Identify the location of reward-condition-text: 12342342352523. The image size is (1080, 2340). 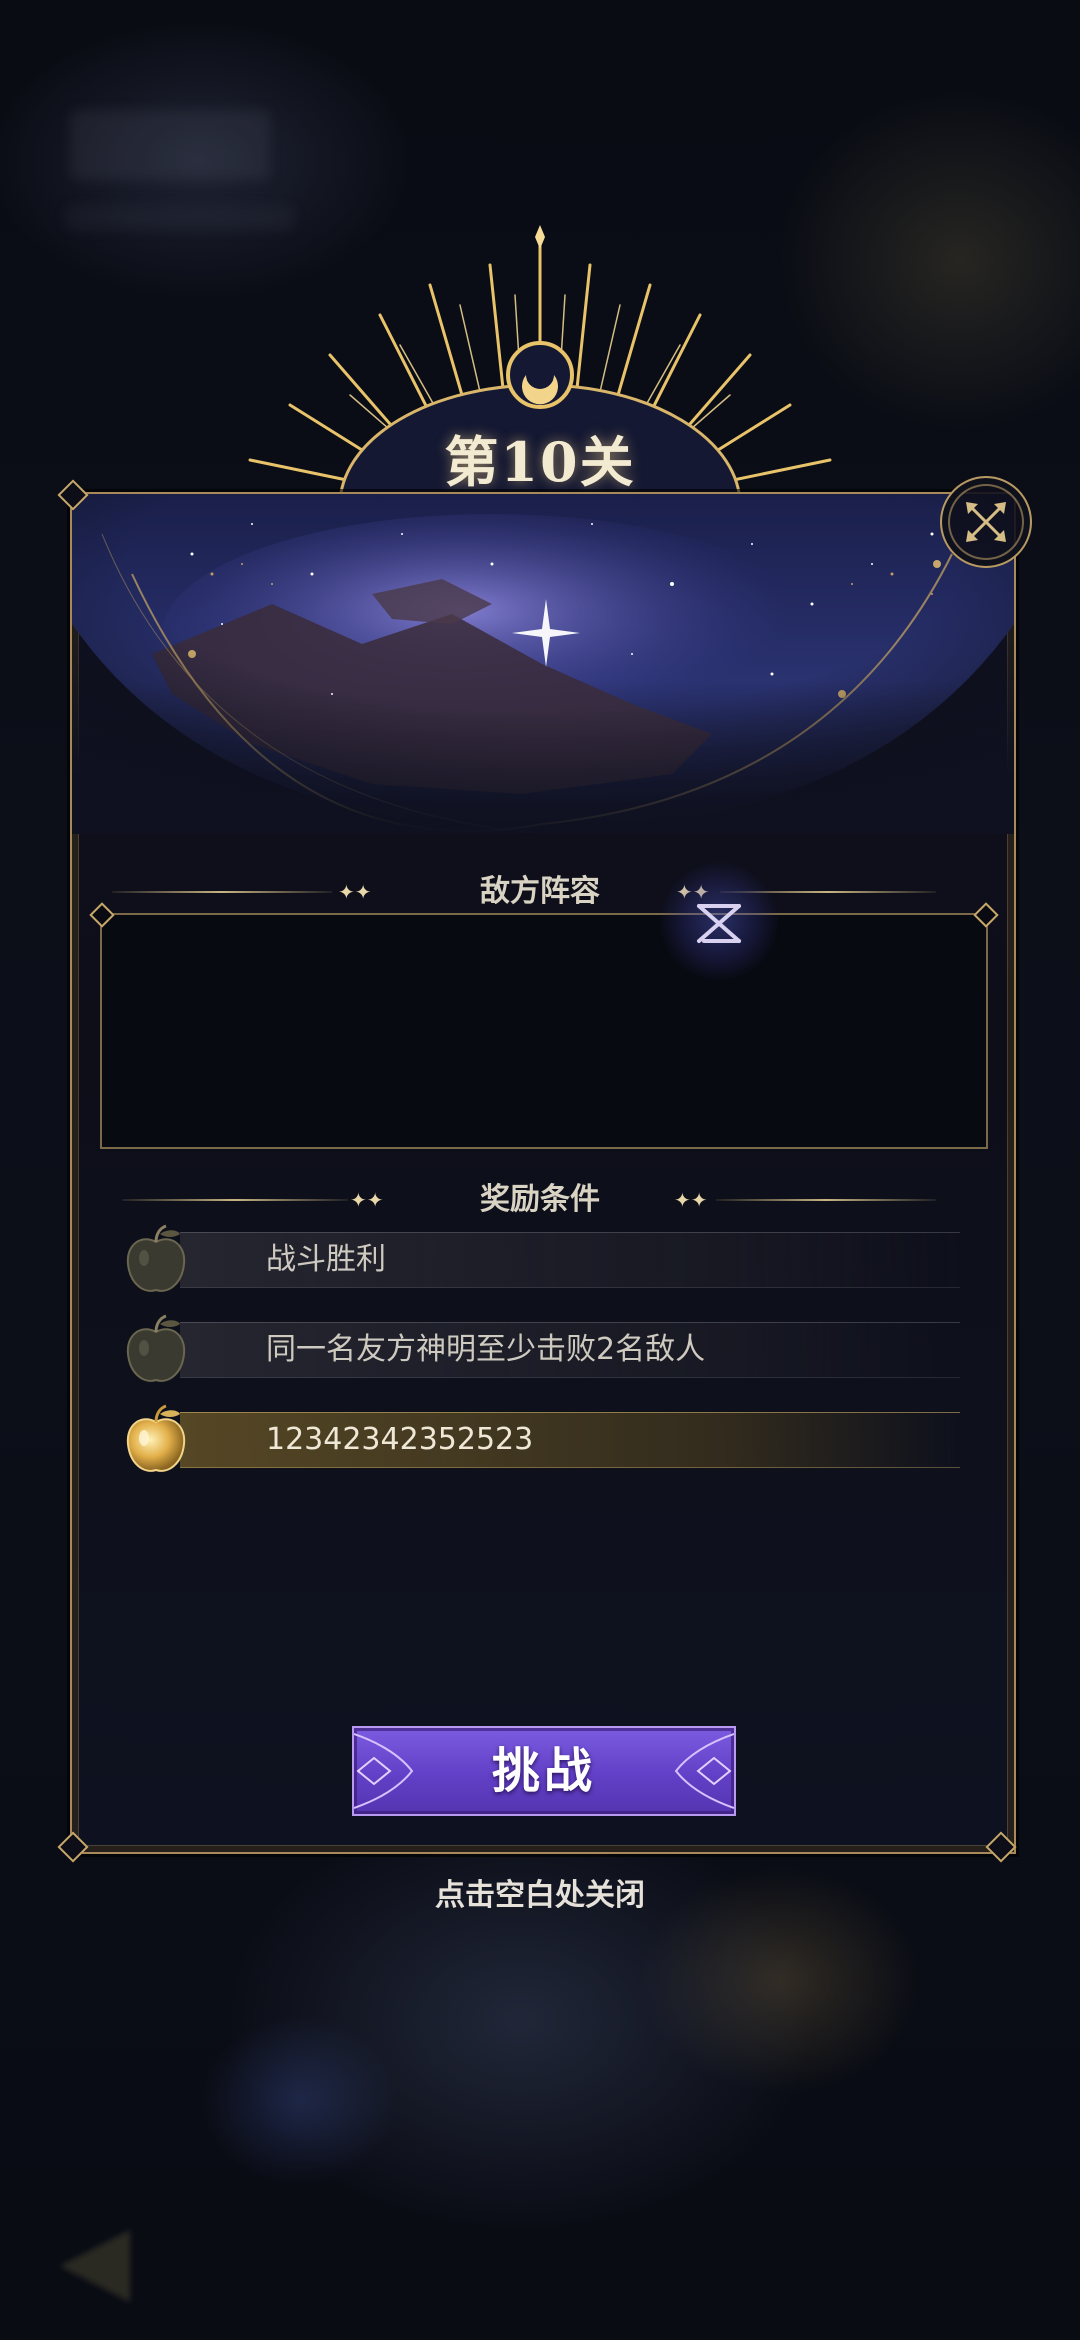
(400, 1439).